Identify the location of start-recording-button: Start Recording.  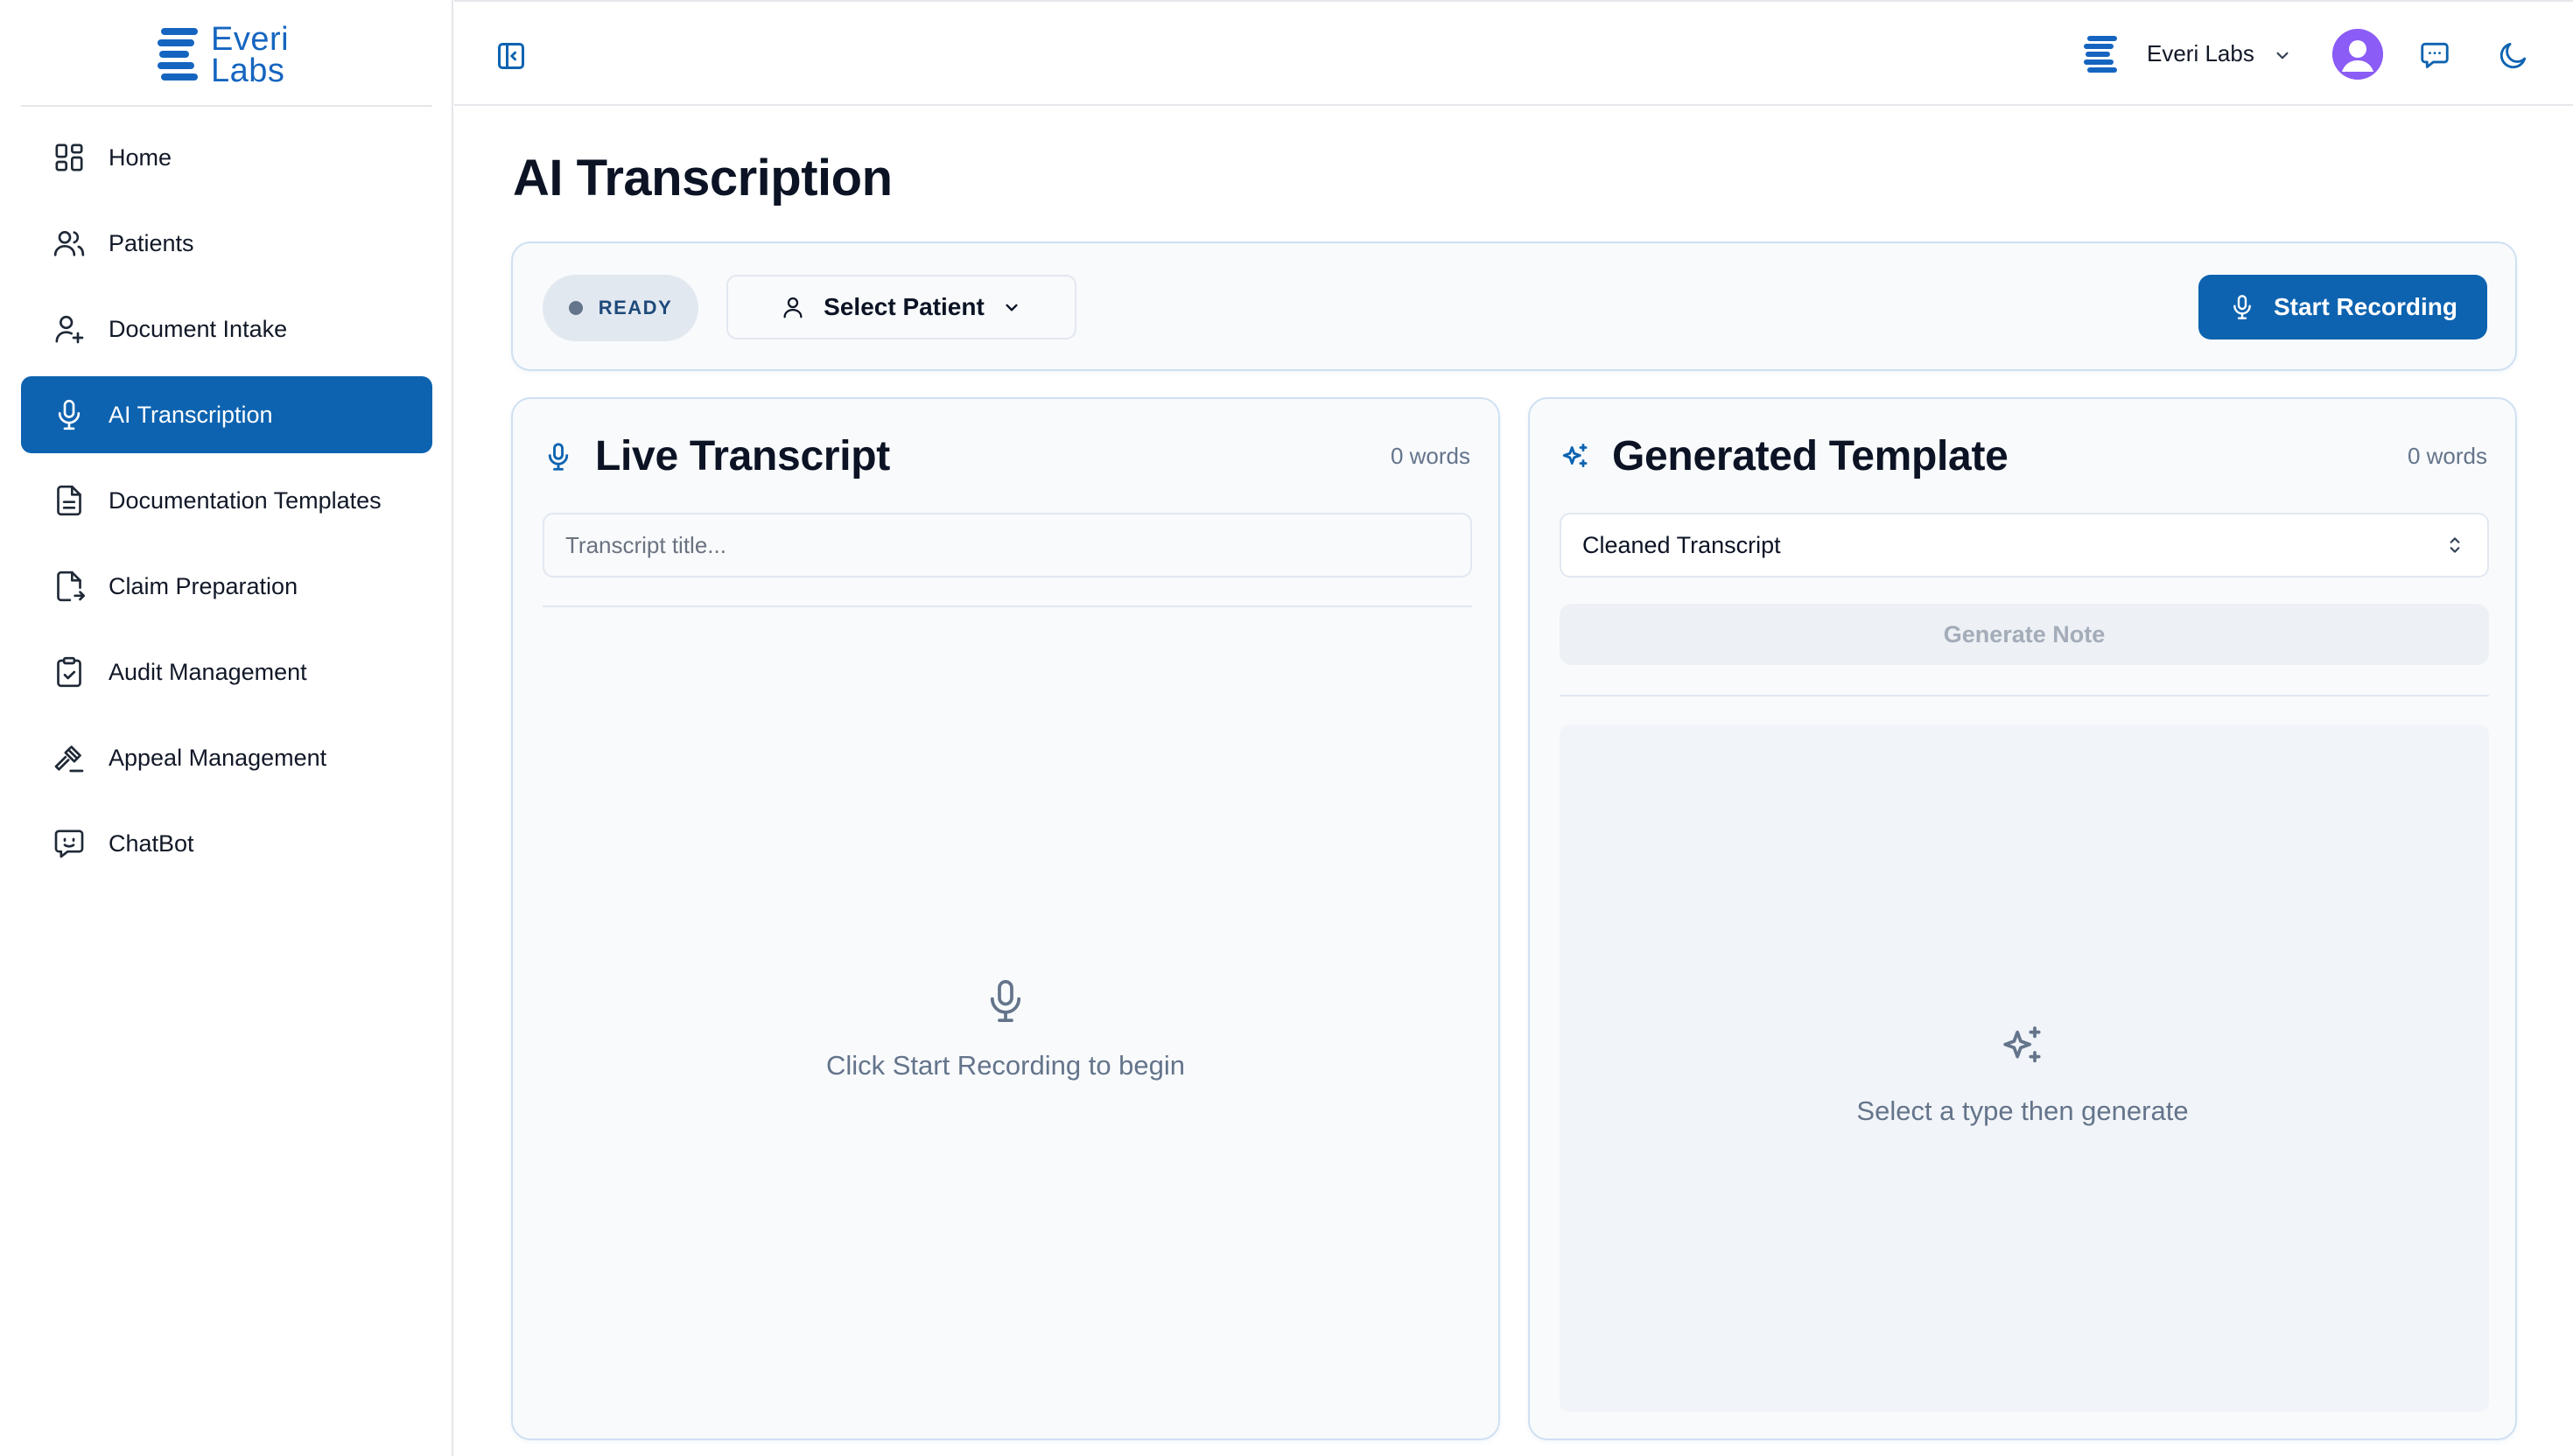
(2342, 307).